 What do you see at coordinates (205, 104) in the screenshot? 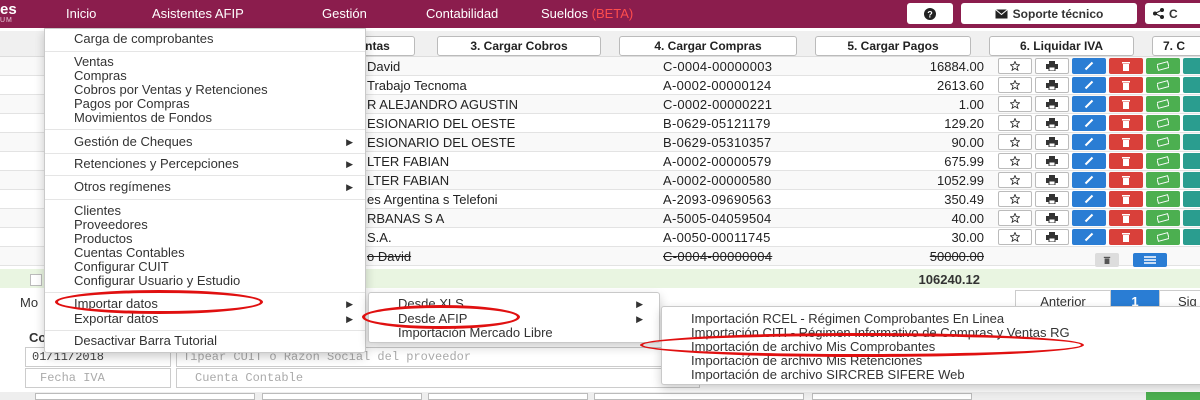
I see `menu-item-pagos: Pagos por Compras` at bounding box center [205, 104].